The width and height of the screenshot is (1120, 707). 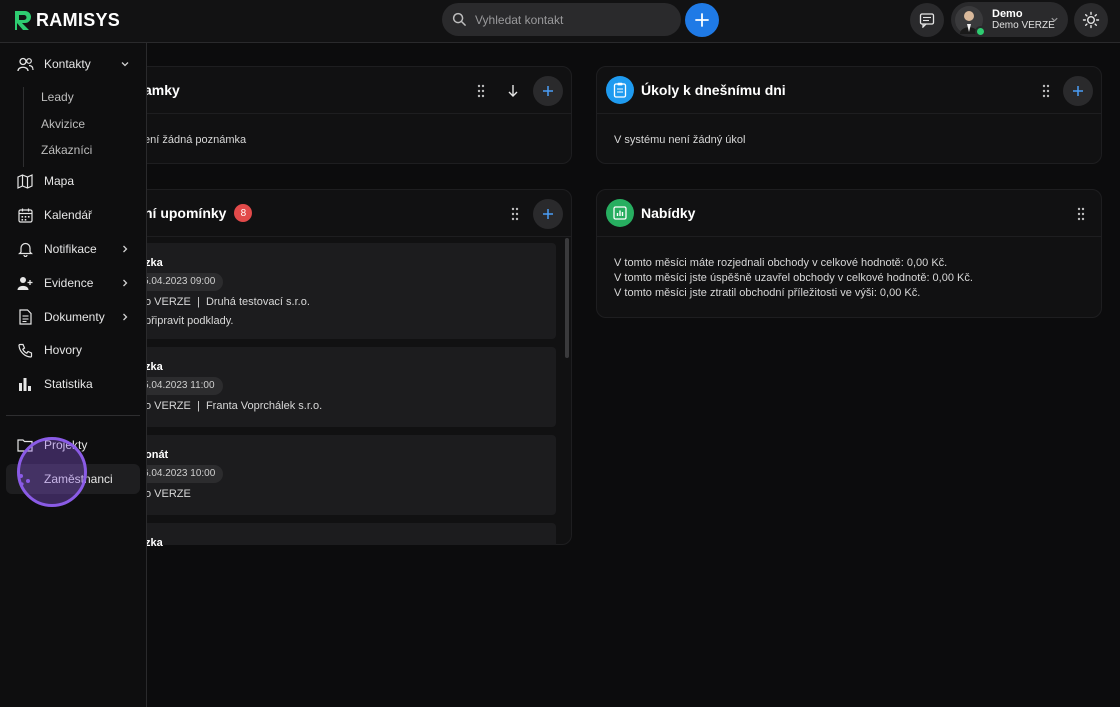 I want to click on tasks-card-header: Úkoly k dnešnímu dni, so click(x=849, y=90).